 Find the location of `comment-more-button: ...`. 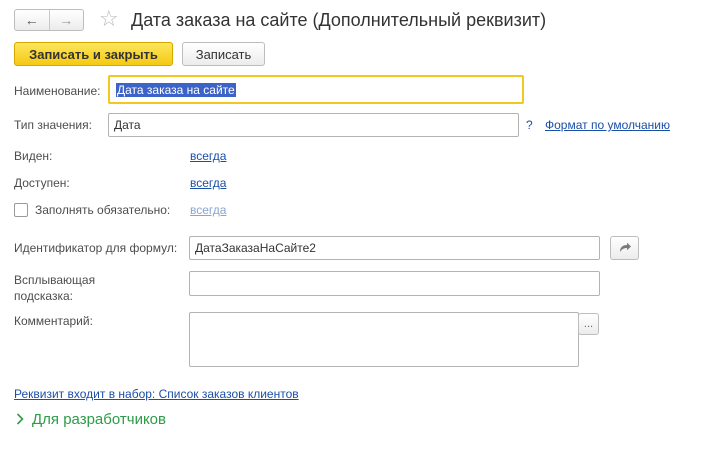

comment-more-button: ... is located at coordinates (588, 324).